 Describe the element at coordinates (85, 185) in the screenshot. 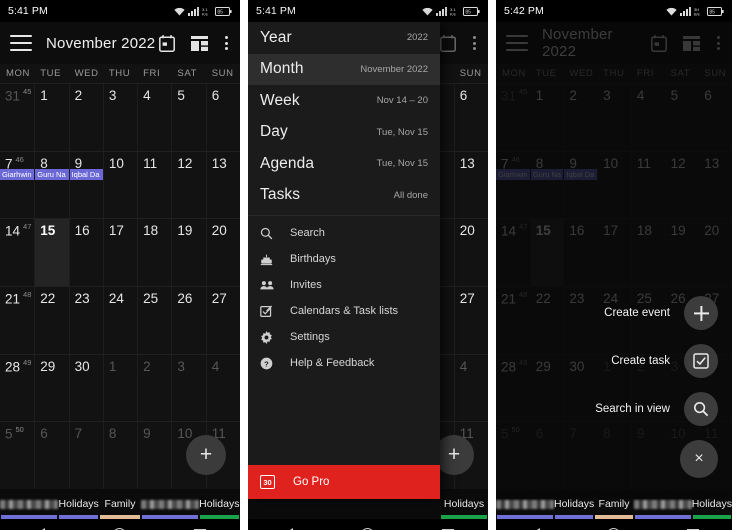

I see `calendar-day-cell: 9Iqbal Da` at that location.